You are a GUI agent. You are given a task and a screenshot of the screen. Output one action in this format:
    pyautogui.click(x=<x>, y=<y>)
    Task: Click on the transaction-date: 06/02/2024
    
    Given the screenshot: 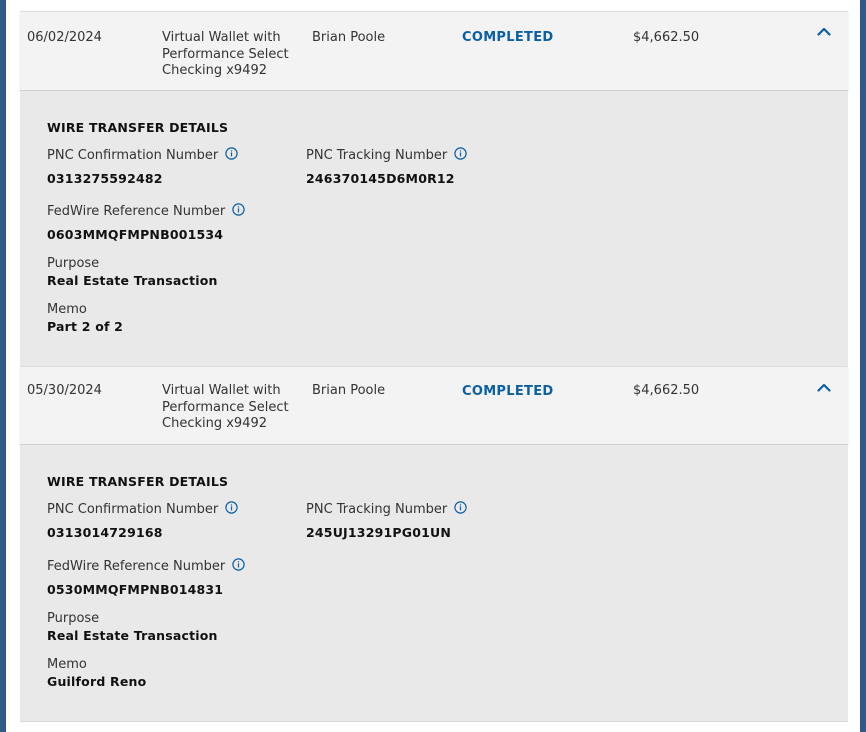 What is the action you would take?
    pyautogui.click(x=64, y=37)
    